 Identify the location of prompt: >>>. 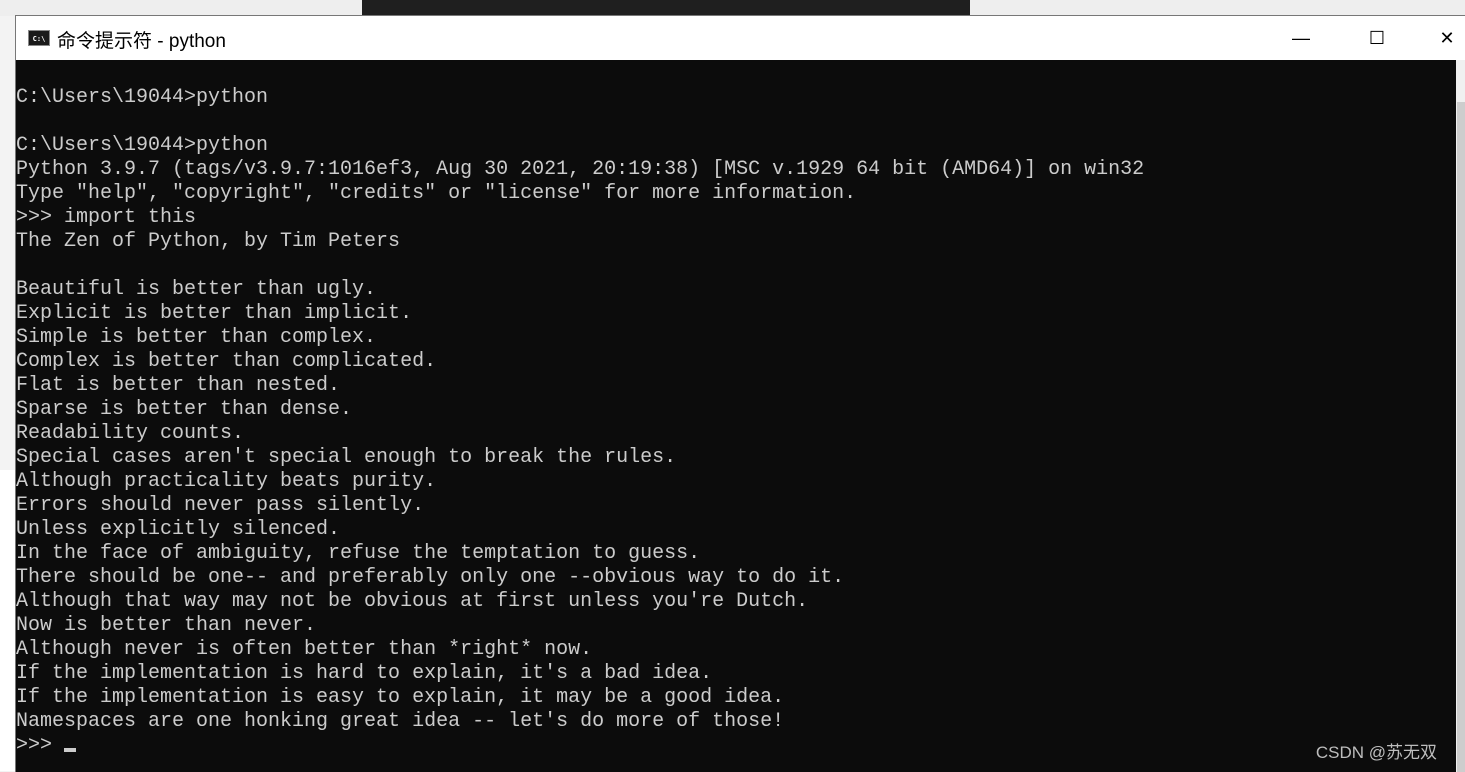
(34, 745).